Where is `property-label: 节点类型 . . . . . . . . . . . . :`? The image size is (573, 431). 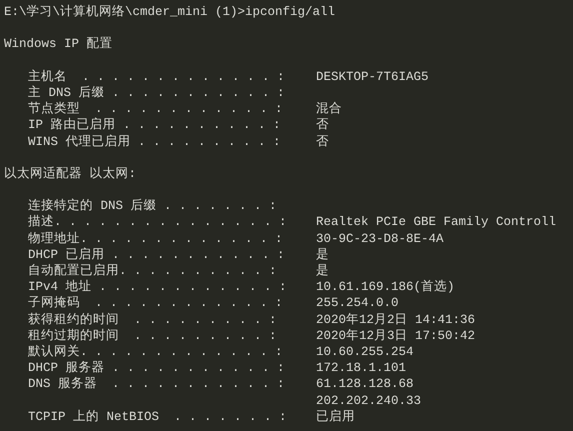
property-label: 节点类型 . . . . . . . . . . . . : is located at coordinates (155, 109).